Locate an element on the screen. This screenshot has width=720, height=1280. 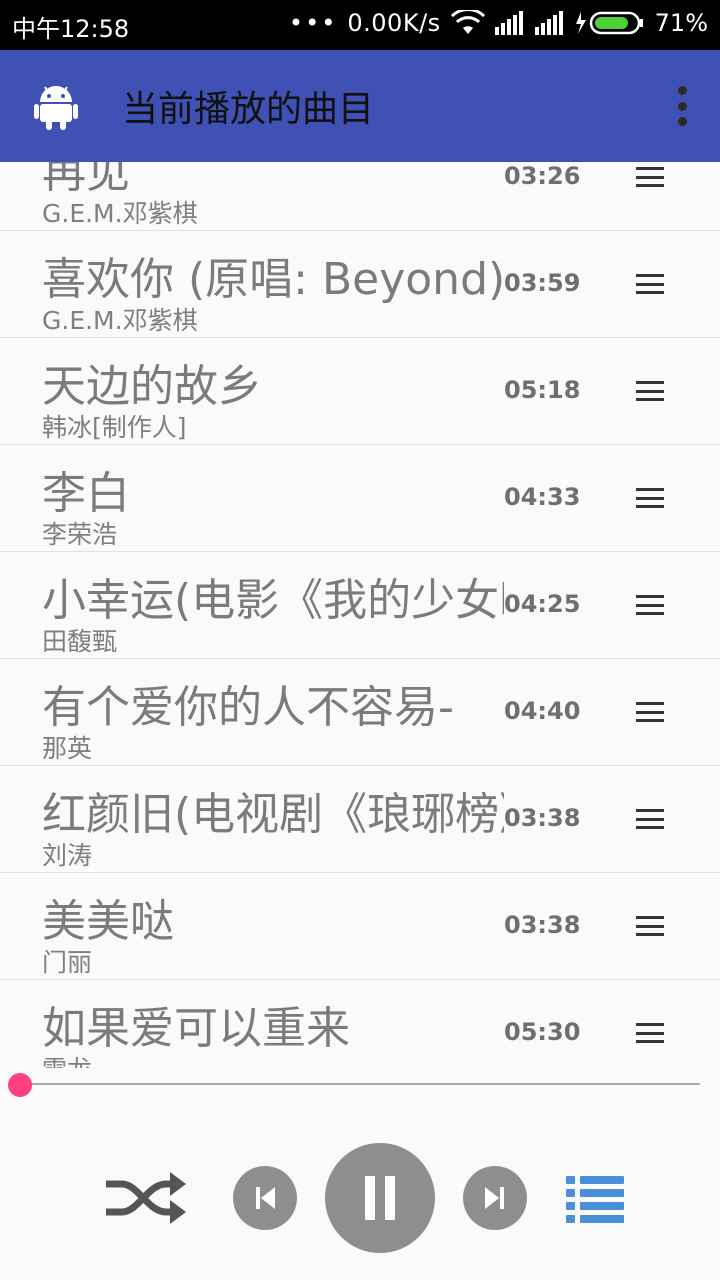
track-row: 天边的故乡 韩冰[制作人] 05:18 is located at coordinates (360, 391).